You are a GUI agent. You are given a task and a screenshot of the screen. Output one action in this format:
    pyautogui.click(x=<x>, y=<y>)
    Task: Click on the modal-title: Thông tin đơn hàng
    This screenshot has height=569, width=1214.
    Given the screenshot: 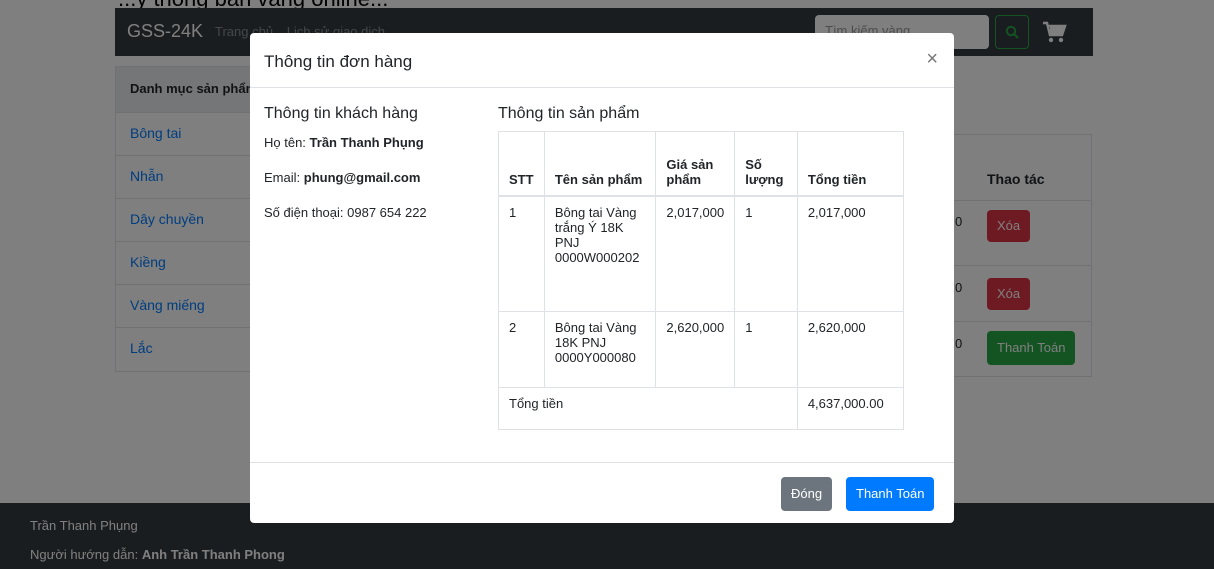 What is the action you would take?
    pyautogui.click(x=338, y=61)
    